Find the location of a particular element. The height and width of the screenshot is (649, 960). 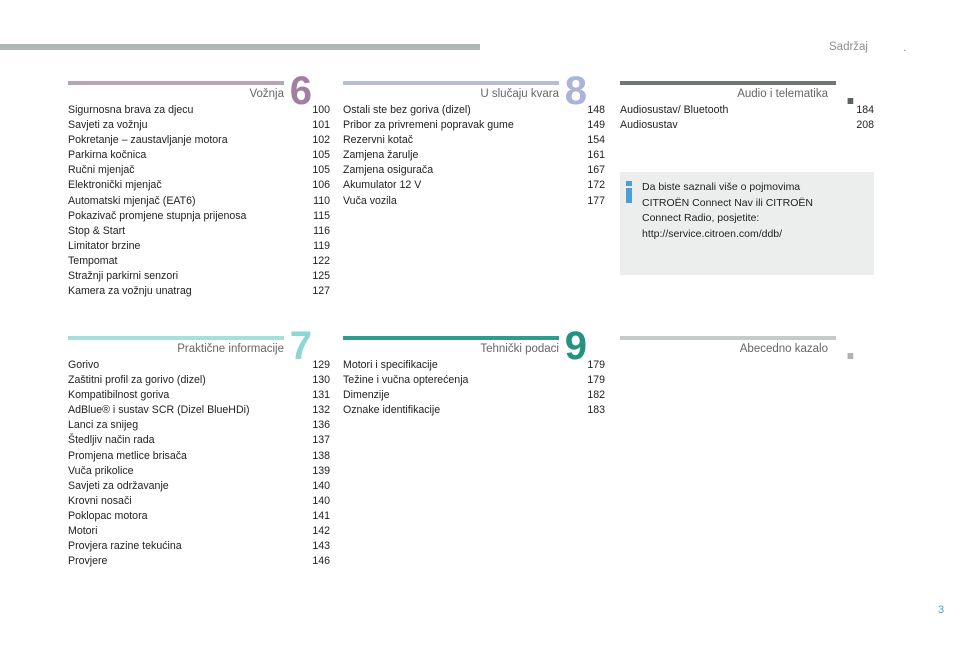

toc-entry-page: 140 is located at coordinates (321, 485).